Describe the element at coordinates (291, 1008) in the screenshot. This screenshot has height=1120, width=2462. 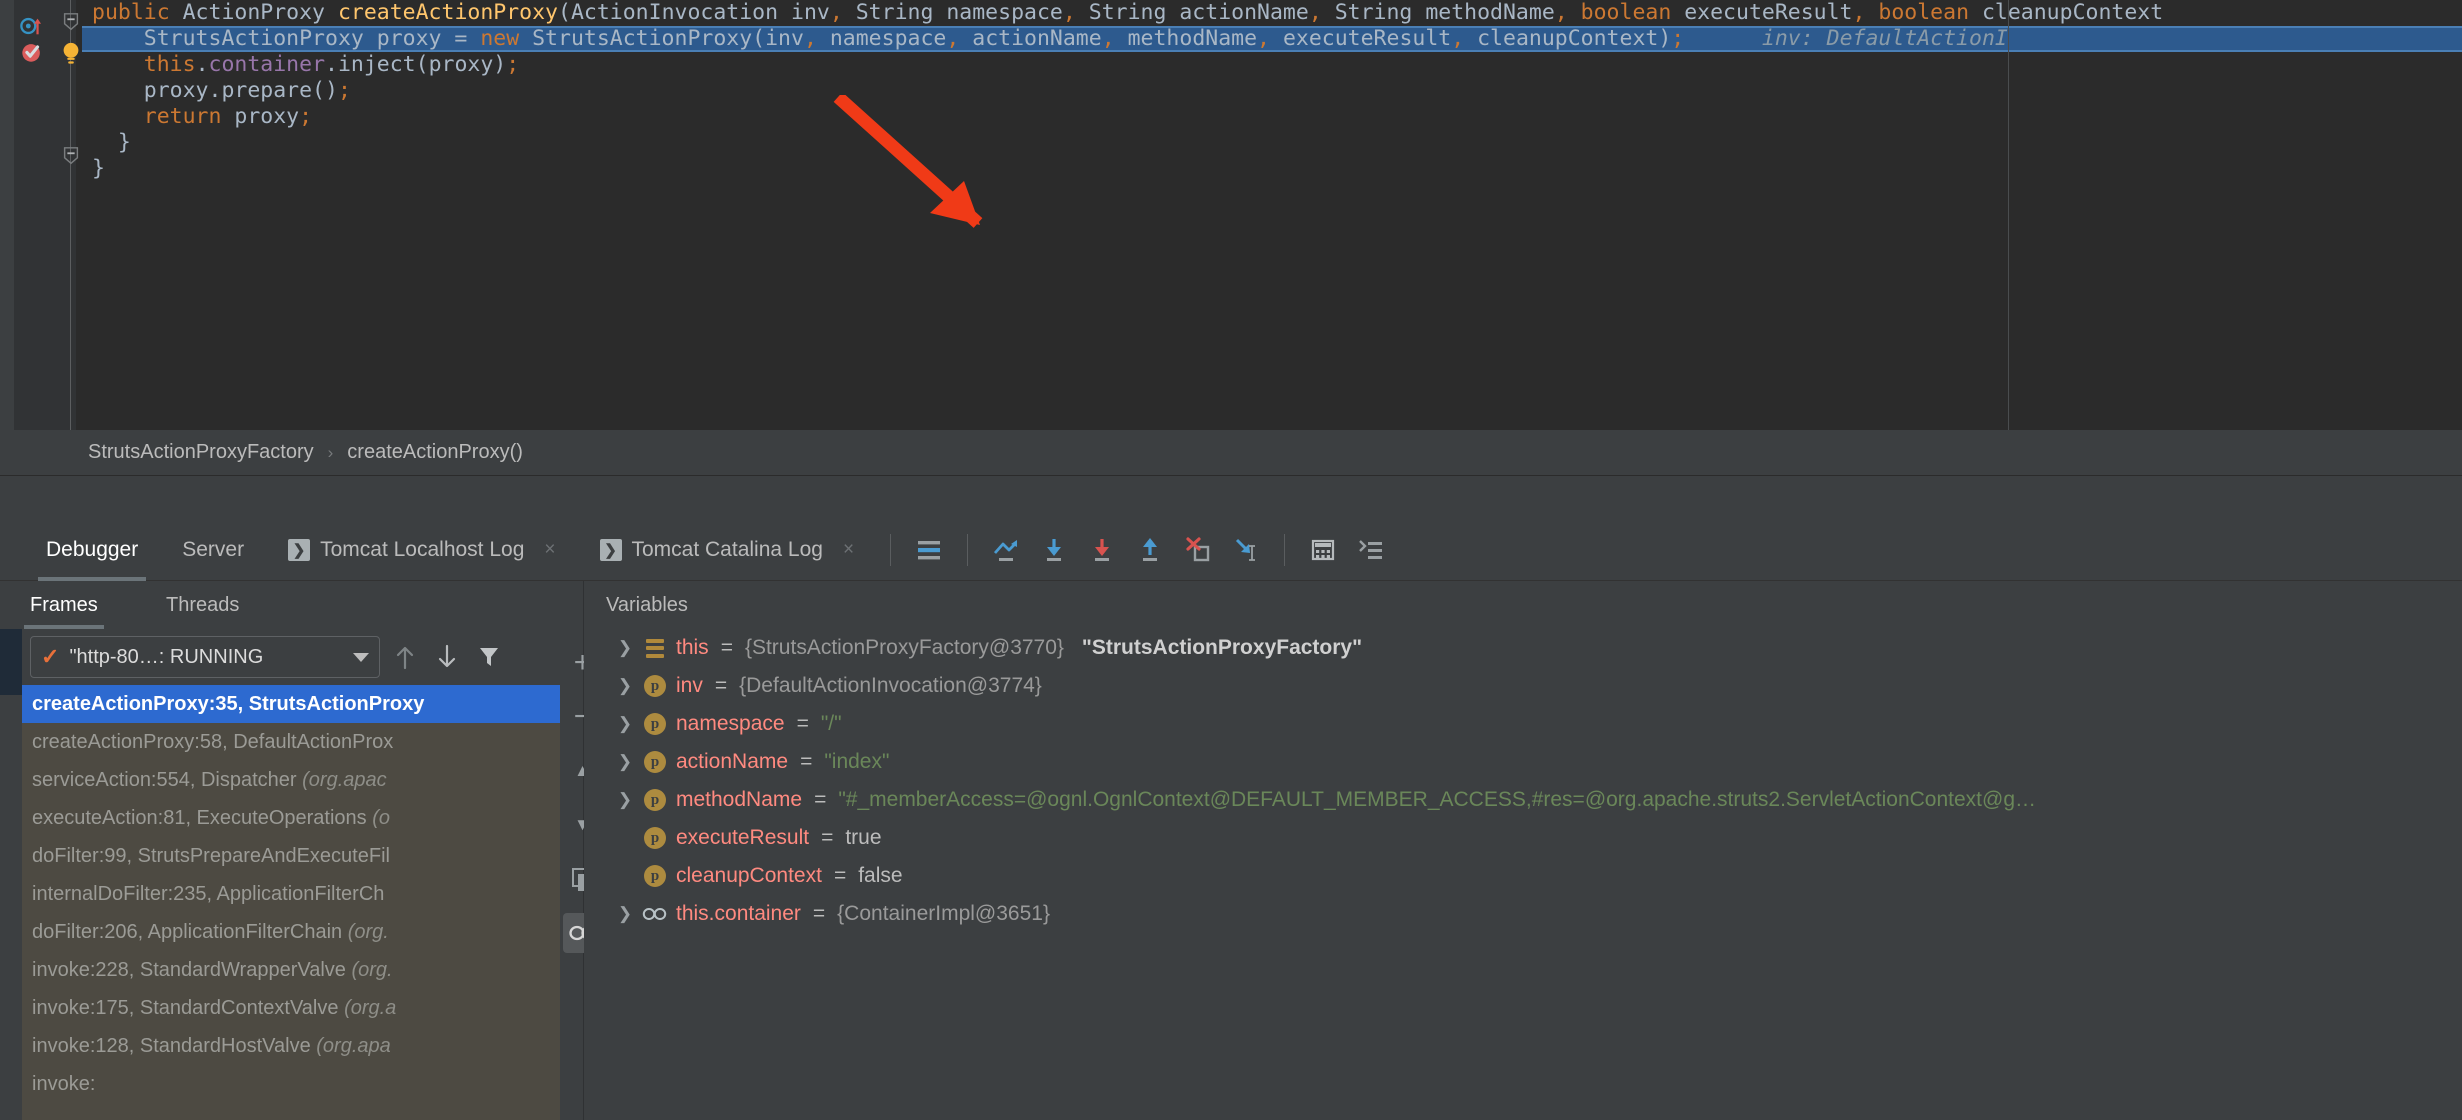
I see `frame-row: invoke:175, StandardContextValve (org.a` at that location.